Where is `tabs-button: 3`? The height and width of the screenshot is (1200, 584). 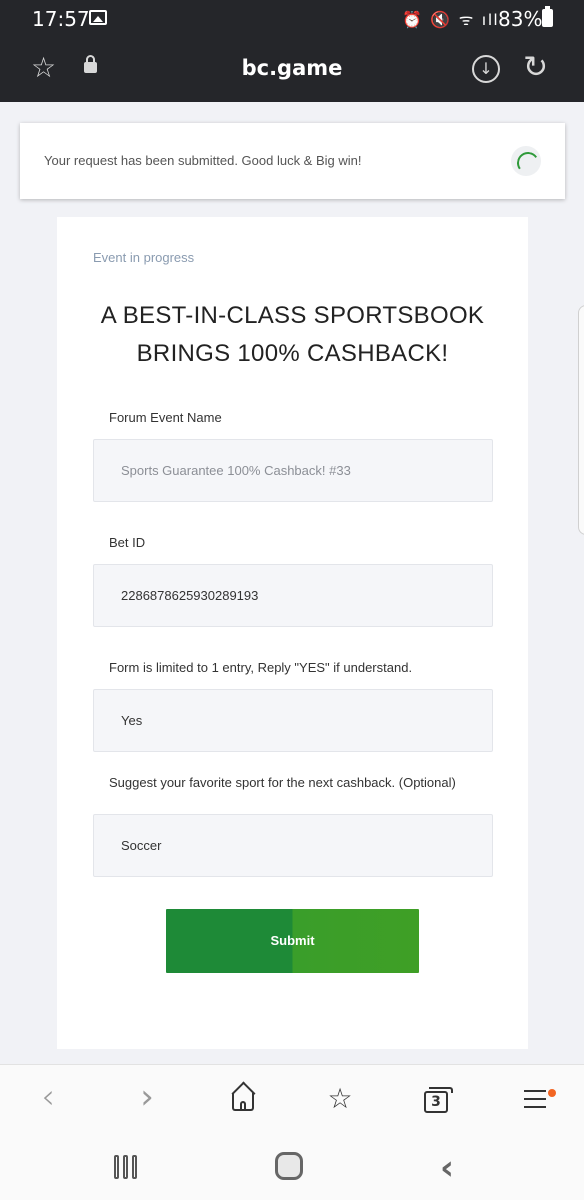 tabs-button: 3 is located at coordinates (437, 1099).